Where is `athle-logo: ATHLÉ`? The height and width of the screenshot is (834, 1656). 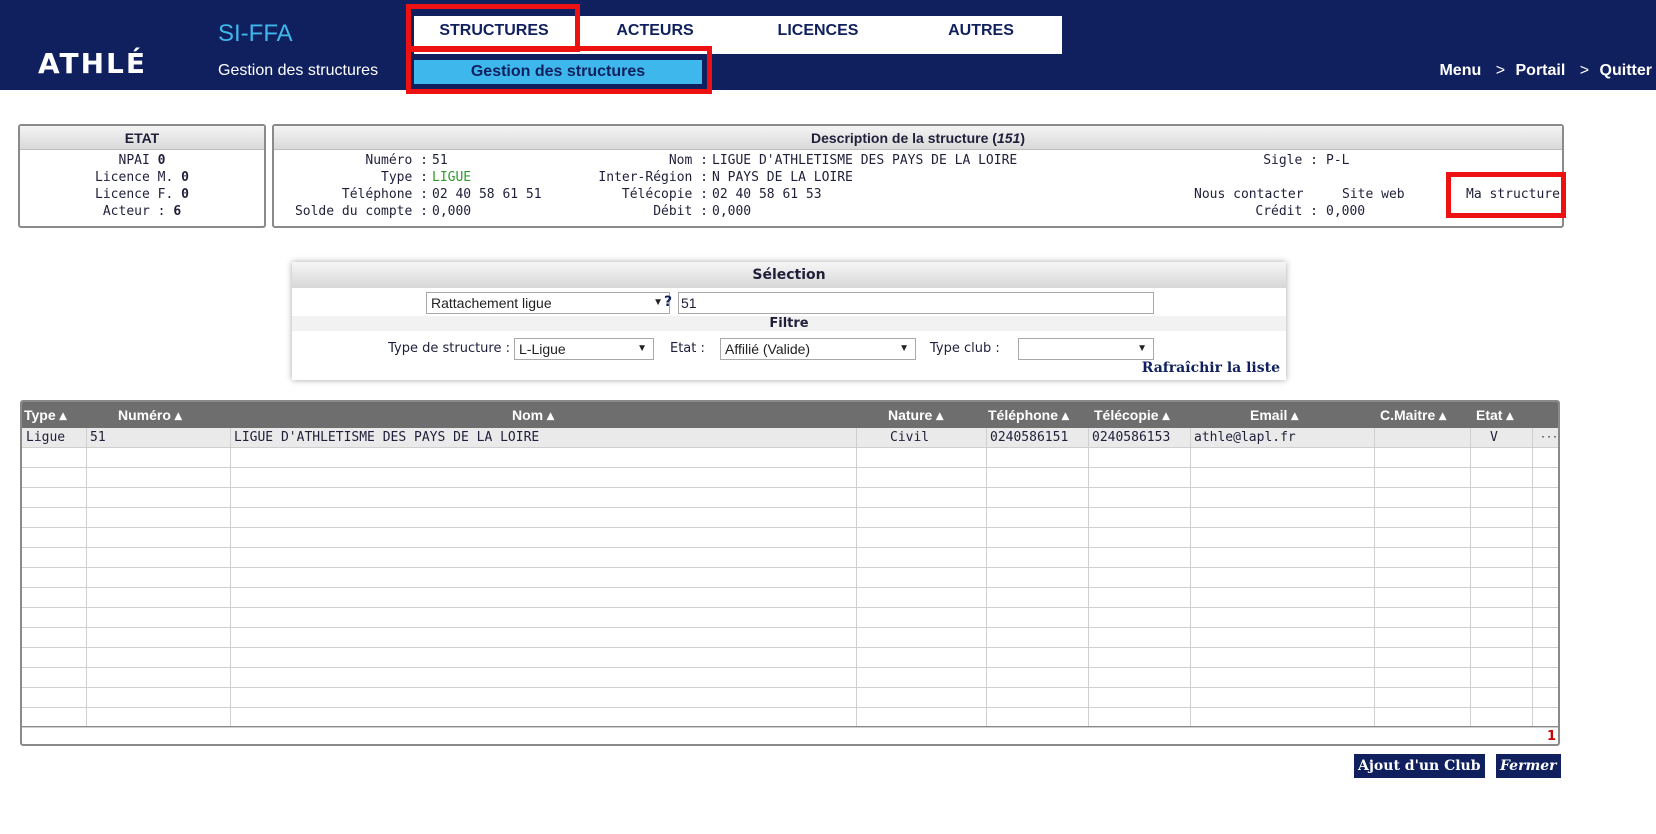
athle-logo: ATHLÉ is located at coordinates (118, 63).